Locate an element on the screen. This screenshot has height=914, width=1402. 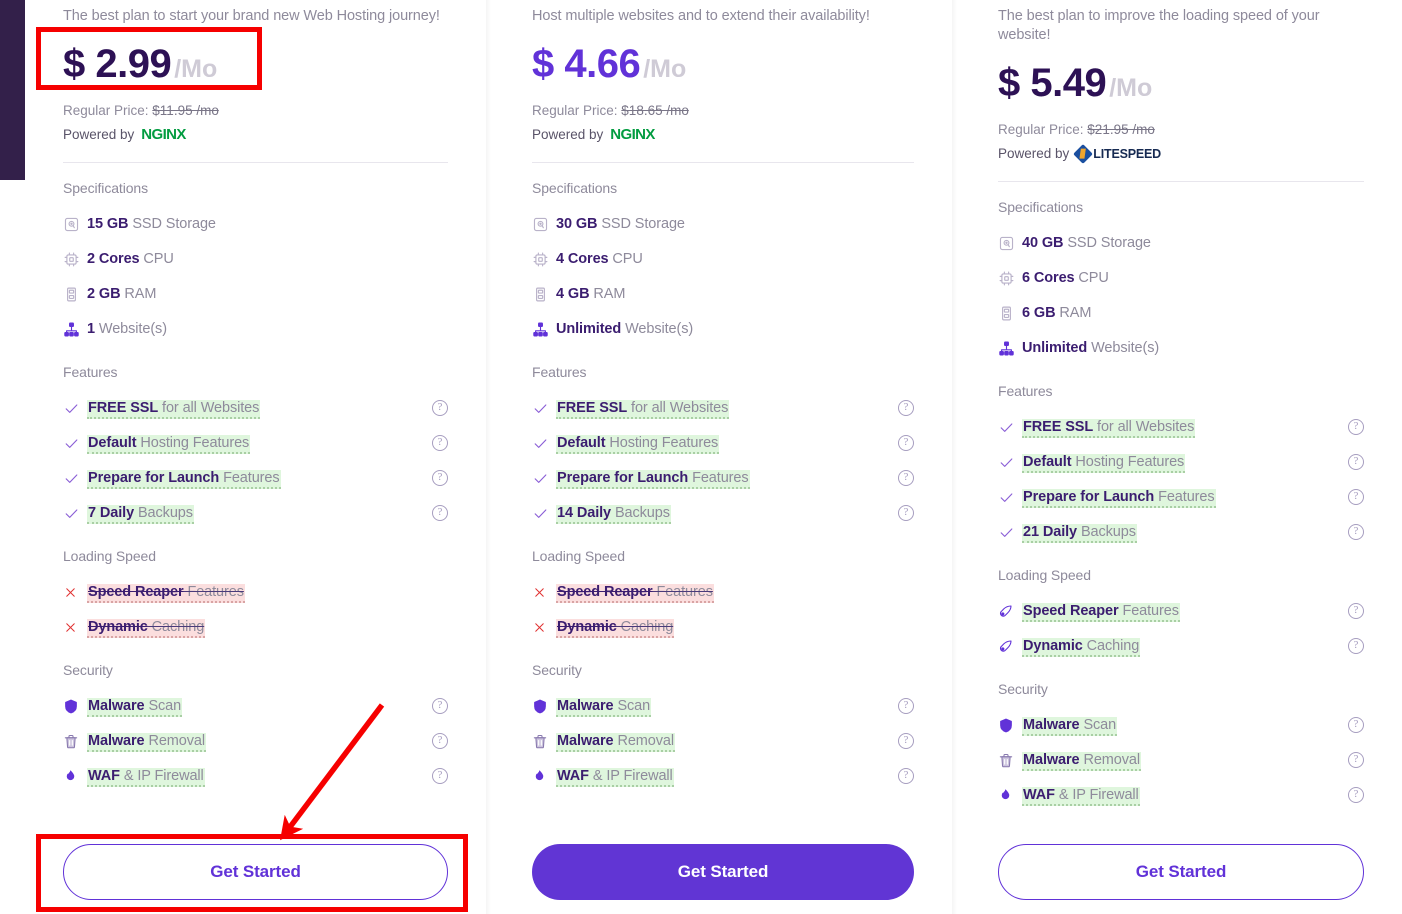
page-background-strip is located at coordinates (12, 90).